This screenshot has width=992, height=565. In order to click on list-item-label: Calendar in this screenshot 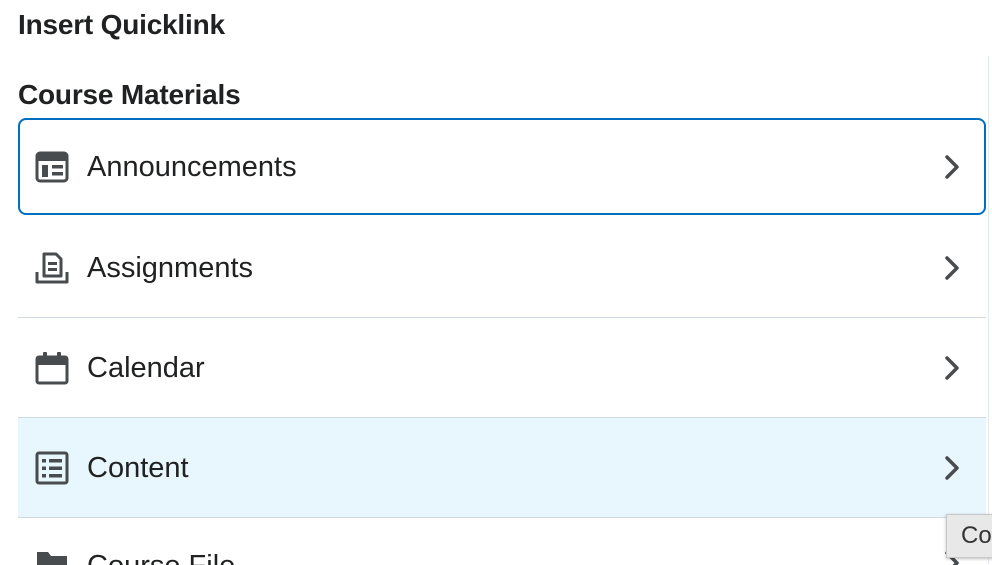, I will do `click(146, 367)`.